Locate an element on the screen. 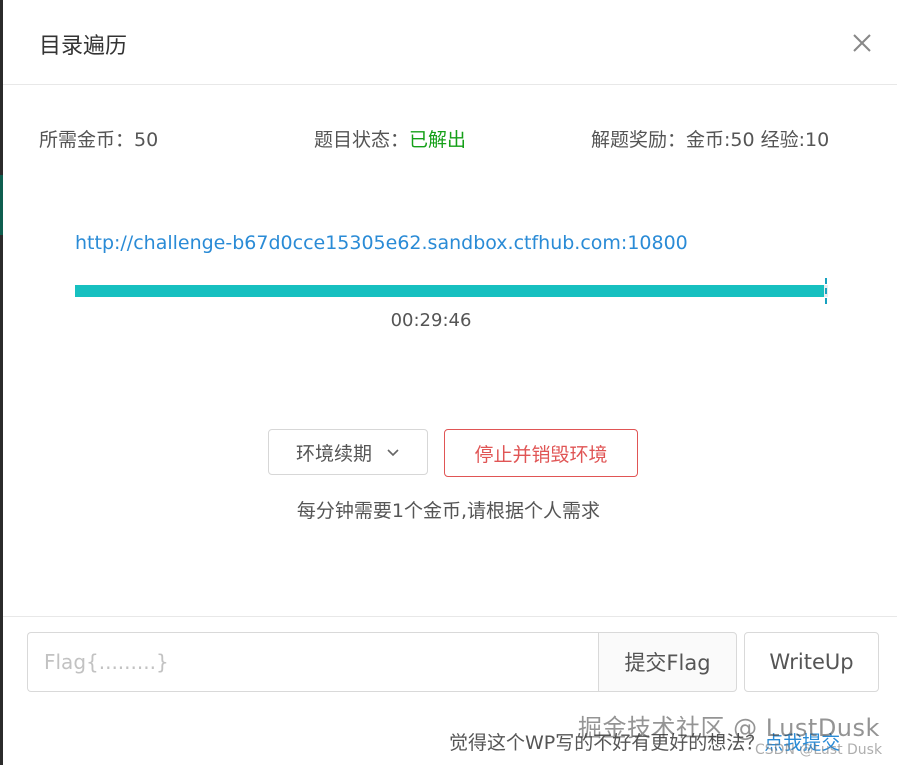 This screenshot has width=897, height=765. time-progress-bar is located at coordinates (451, 291).